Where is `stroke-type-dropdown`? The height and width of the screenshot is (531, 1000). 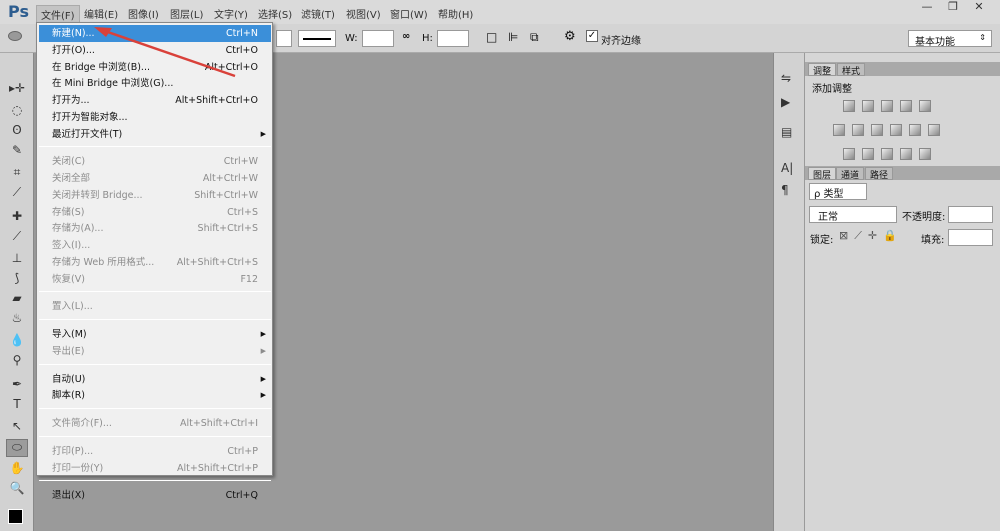 stroke-type-dropdown is located at coordinates (317, 38).